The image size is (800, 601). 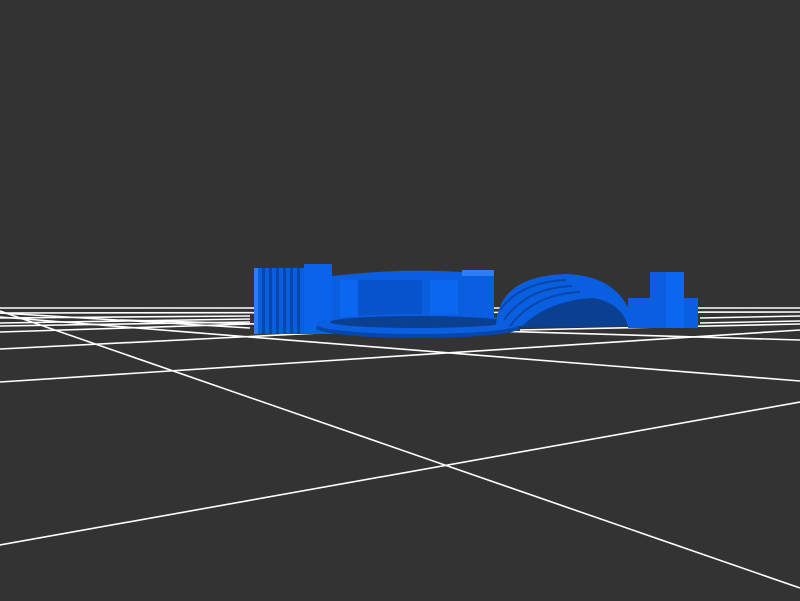 I want to click on arc-wall-end, so click(x=478, y=295).